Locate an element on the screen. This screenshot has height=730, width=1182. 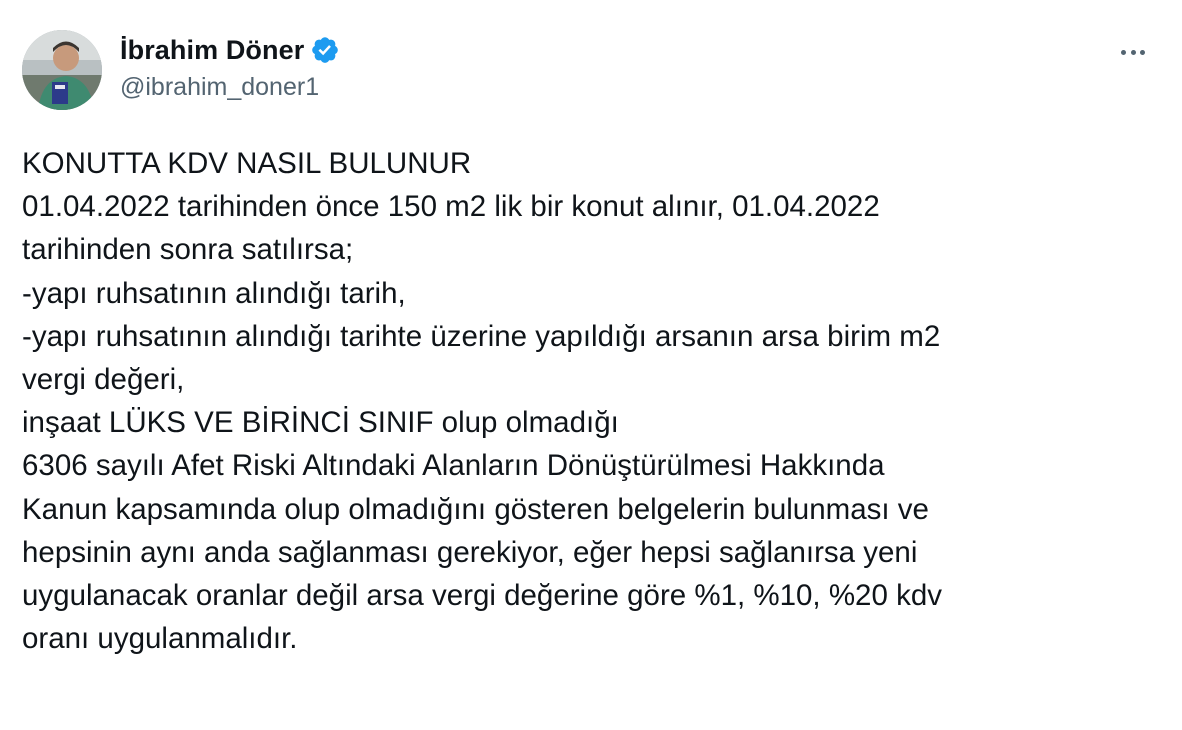
author-handle: @ibrahim_doner1 is located at coordinates (230, 87).